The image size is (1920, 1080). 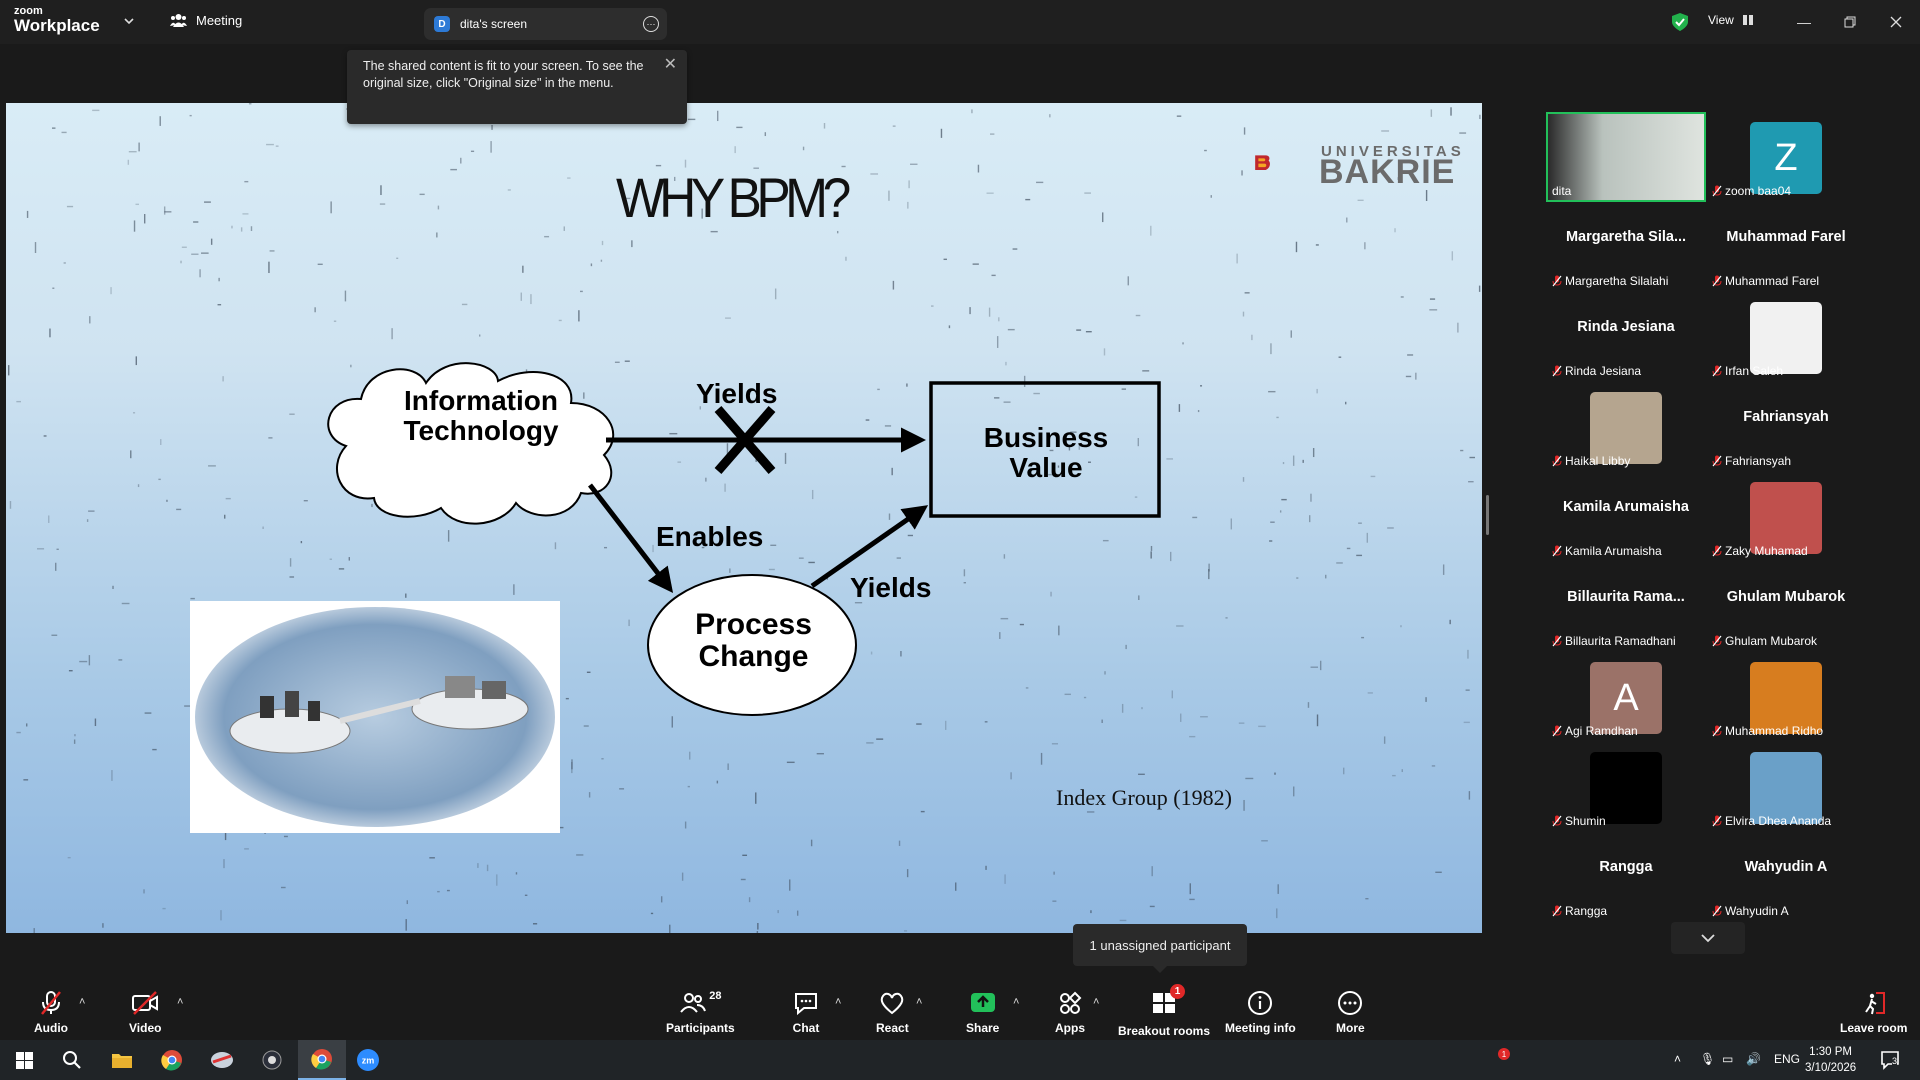 What do you see at coordinates (1607, 551) in the screenshot?
I see `participant-label: Kamila Arumaisha` at bounding box center [1607, 551].